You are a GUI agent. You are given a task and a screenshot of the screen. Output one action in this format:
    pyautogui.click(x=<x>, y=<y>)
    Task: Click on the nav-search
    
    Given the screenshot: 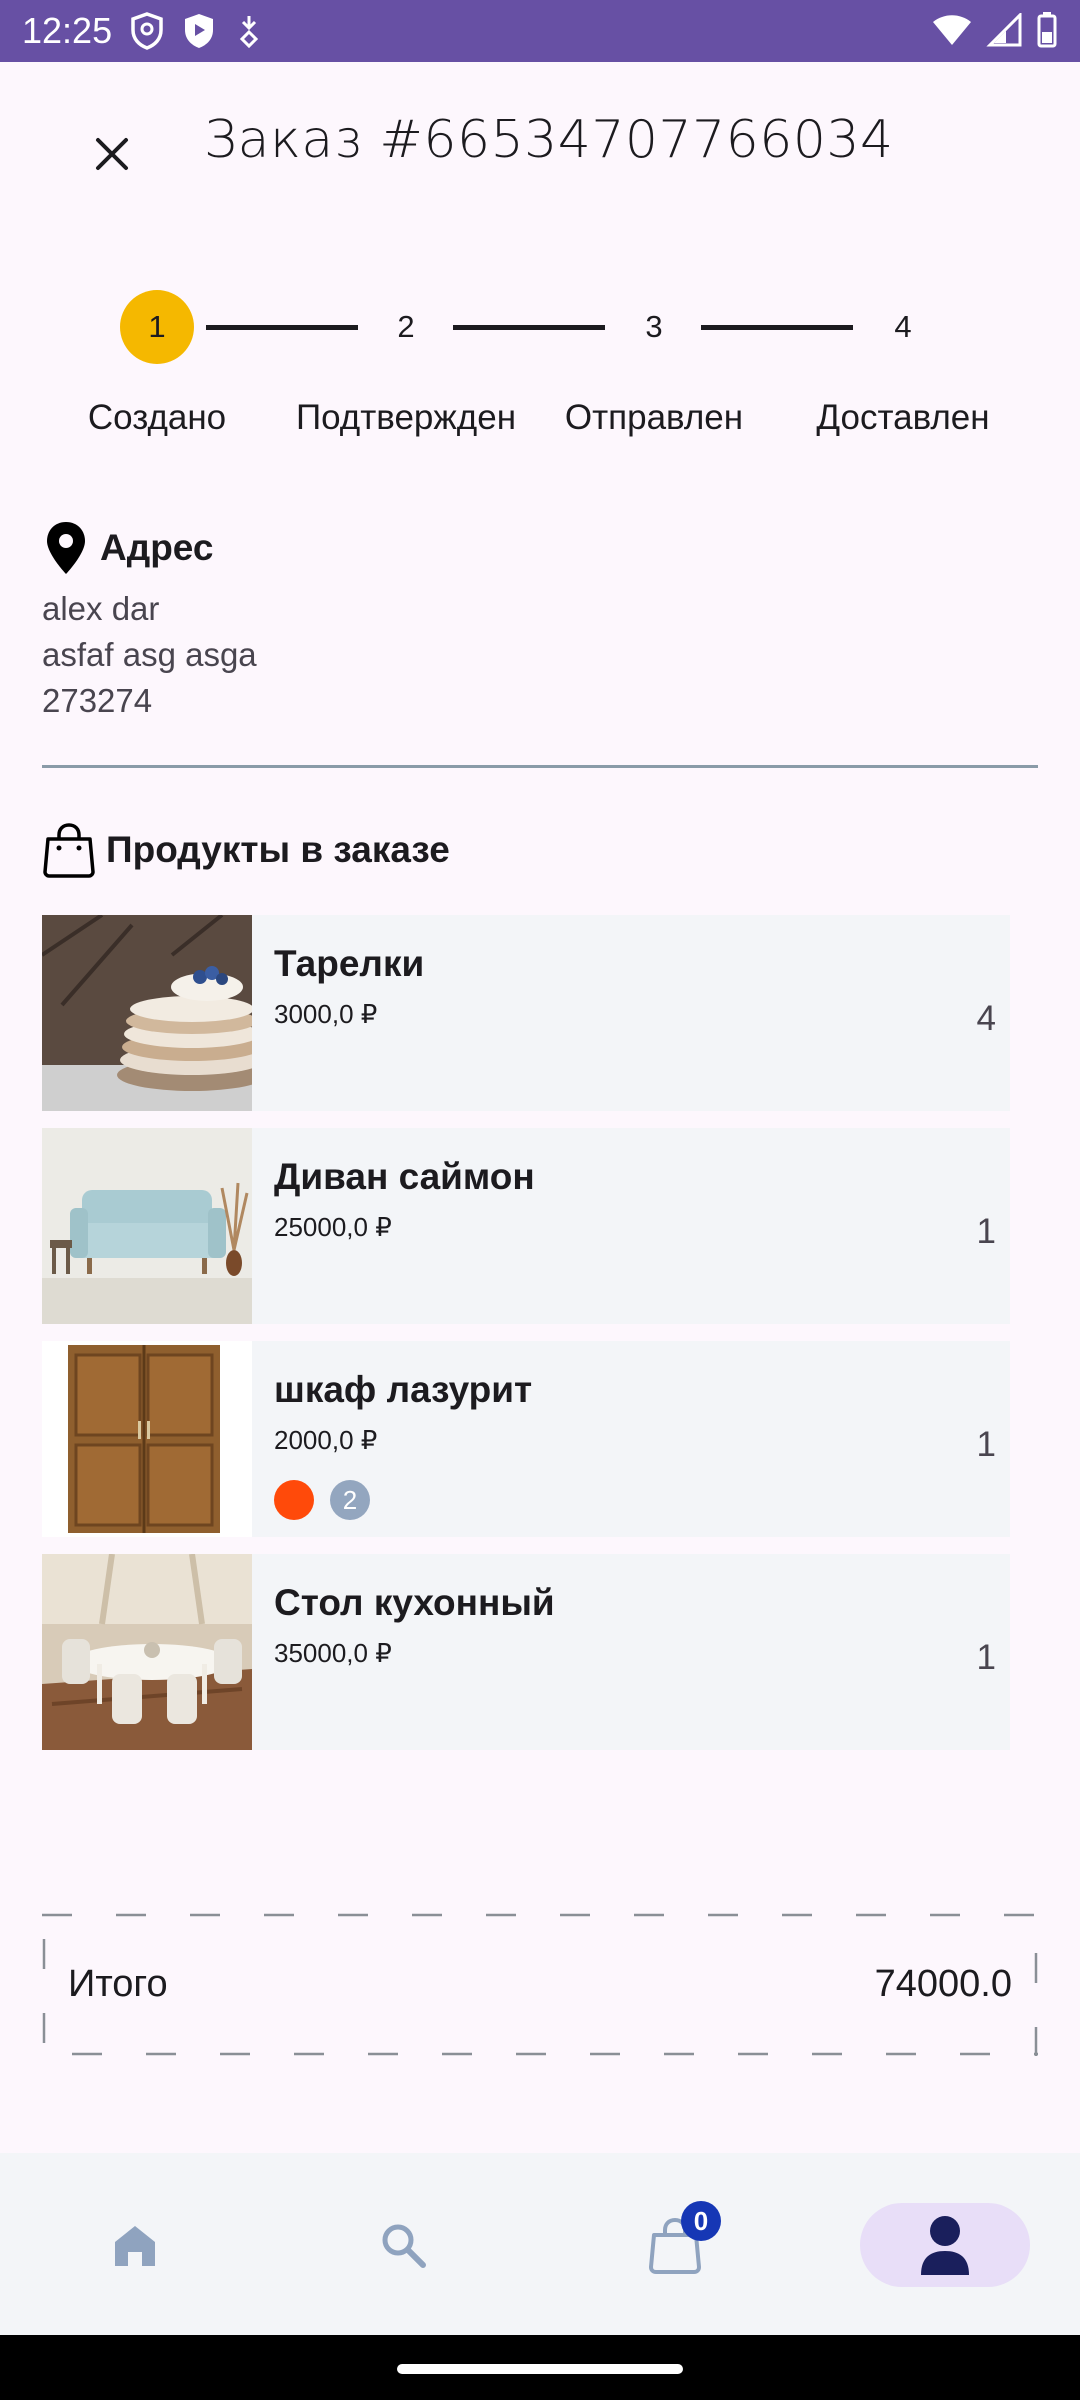 What is the action you would take?
    pyautogui.click(x=403, y=2245)
    